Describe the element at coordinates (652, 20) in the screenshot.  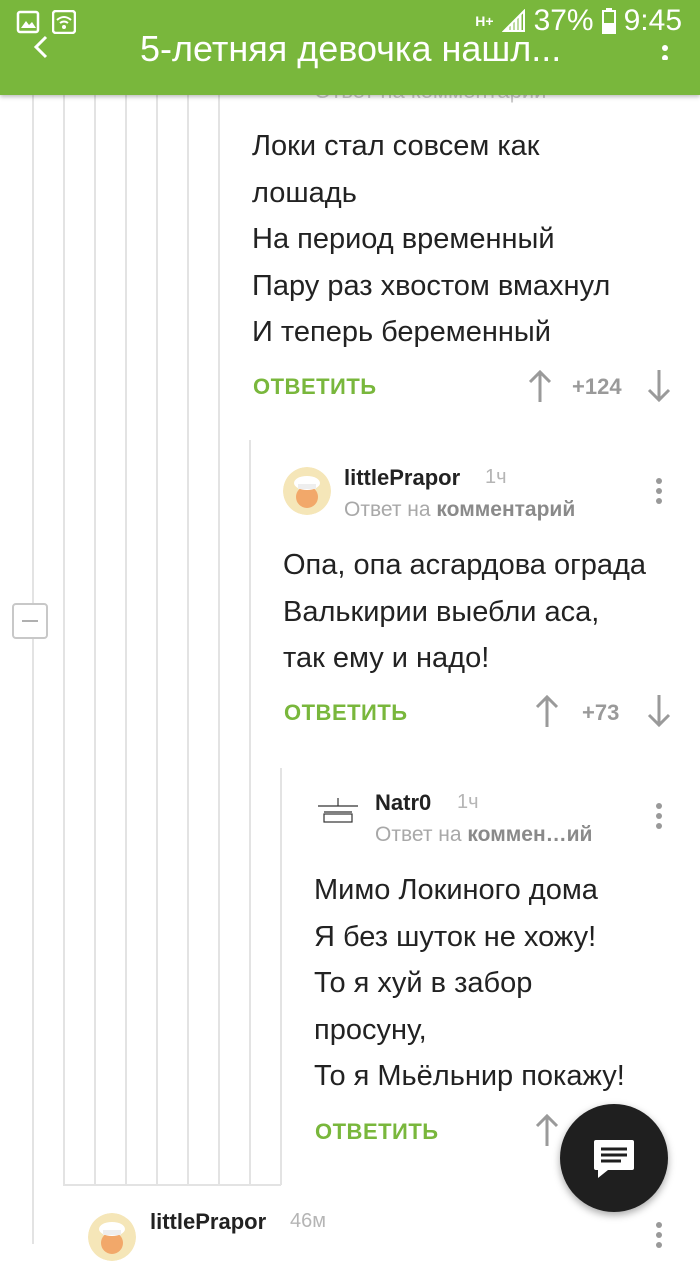
I see `clock: 9:45` at that location.